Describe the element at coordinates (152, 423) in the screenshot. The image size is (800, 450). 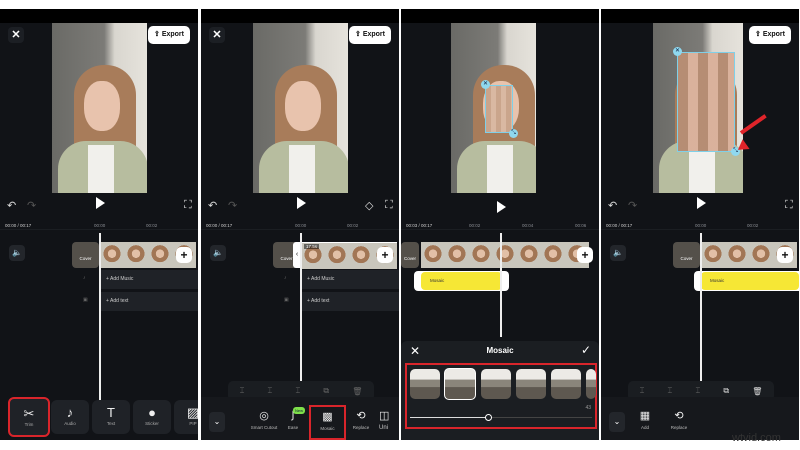
I see `tool-label: Sticker` at that location.